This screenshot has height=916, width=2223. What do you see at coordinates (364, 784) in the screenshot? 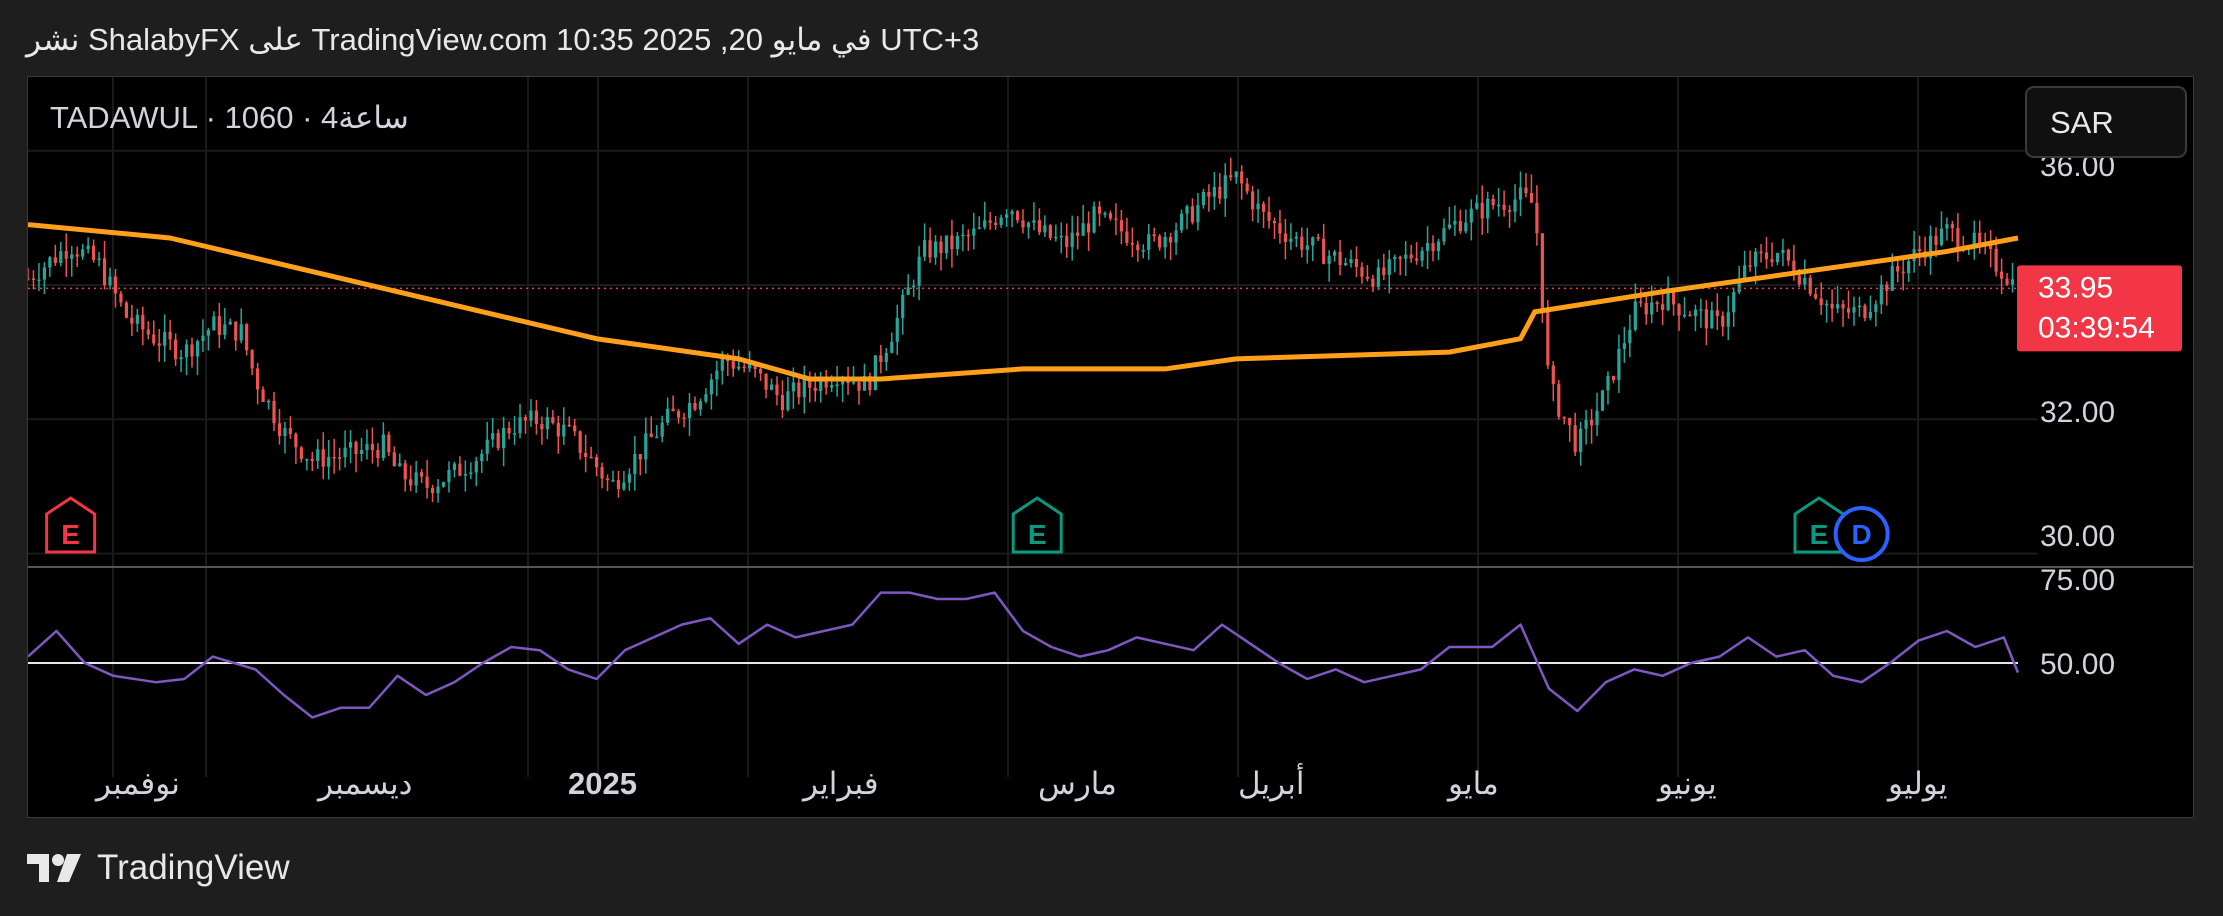
I see `time-tick-label: ديسمبر` at bounding box center [364, 784].